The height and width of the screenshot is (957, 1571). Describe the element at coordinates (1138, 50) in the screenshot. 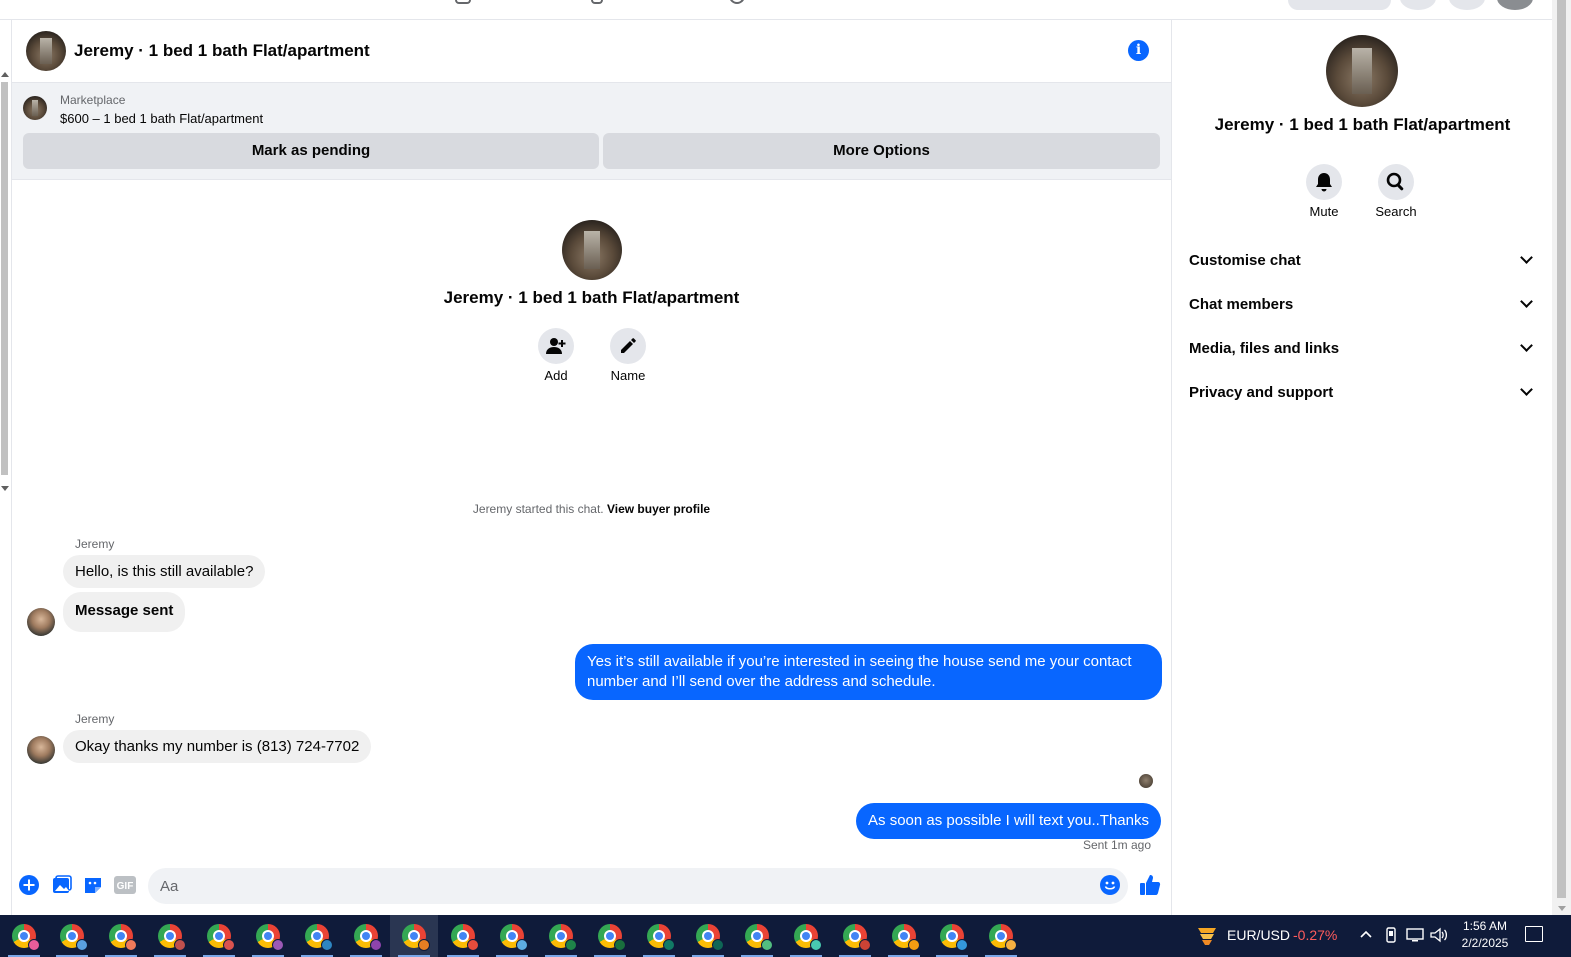

I see `info-icon: i` at that location.